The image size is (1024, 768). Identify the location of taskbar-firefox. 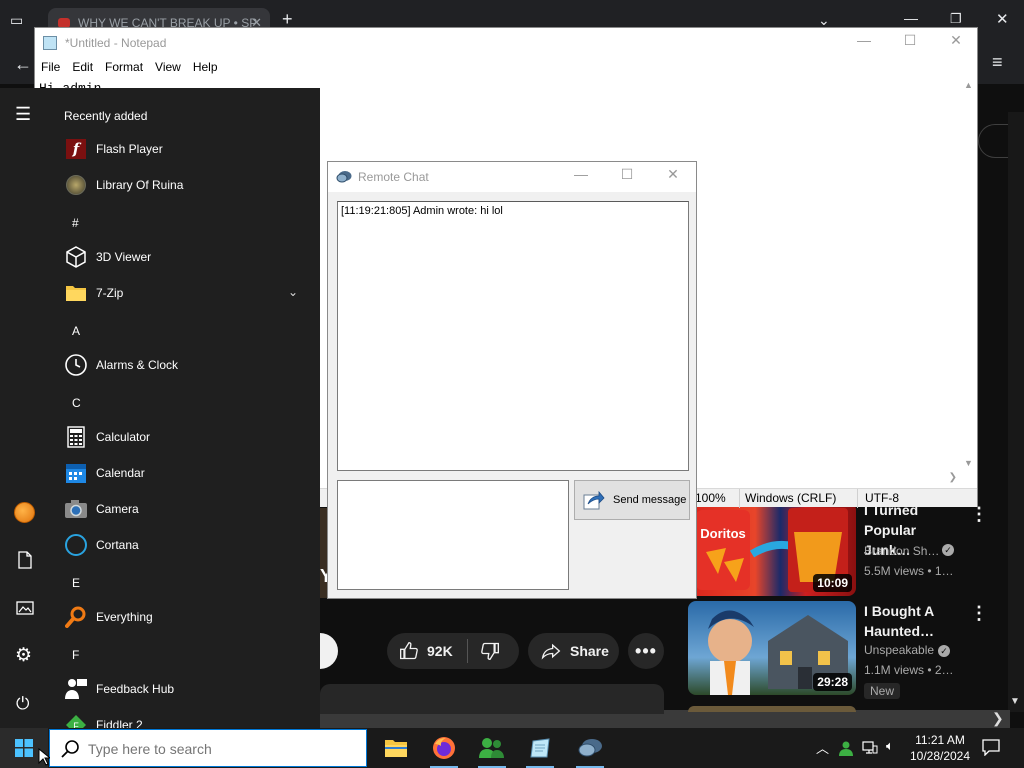
(444, 750).